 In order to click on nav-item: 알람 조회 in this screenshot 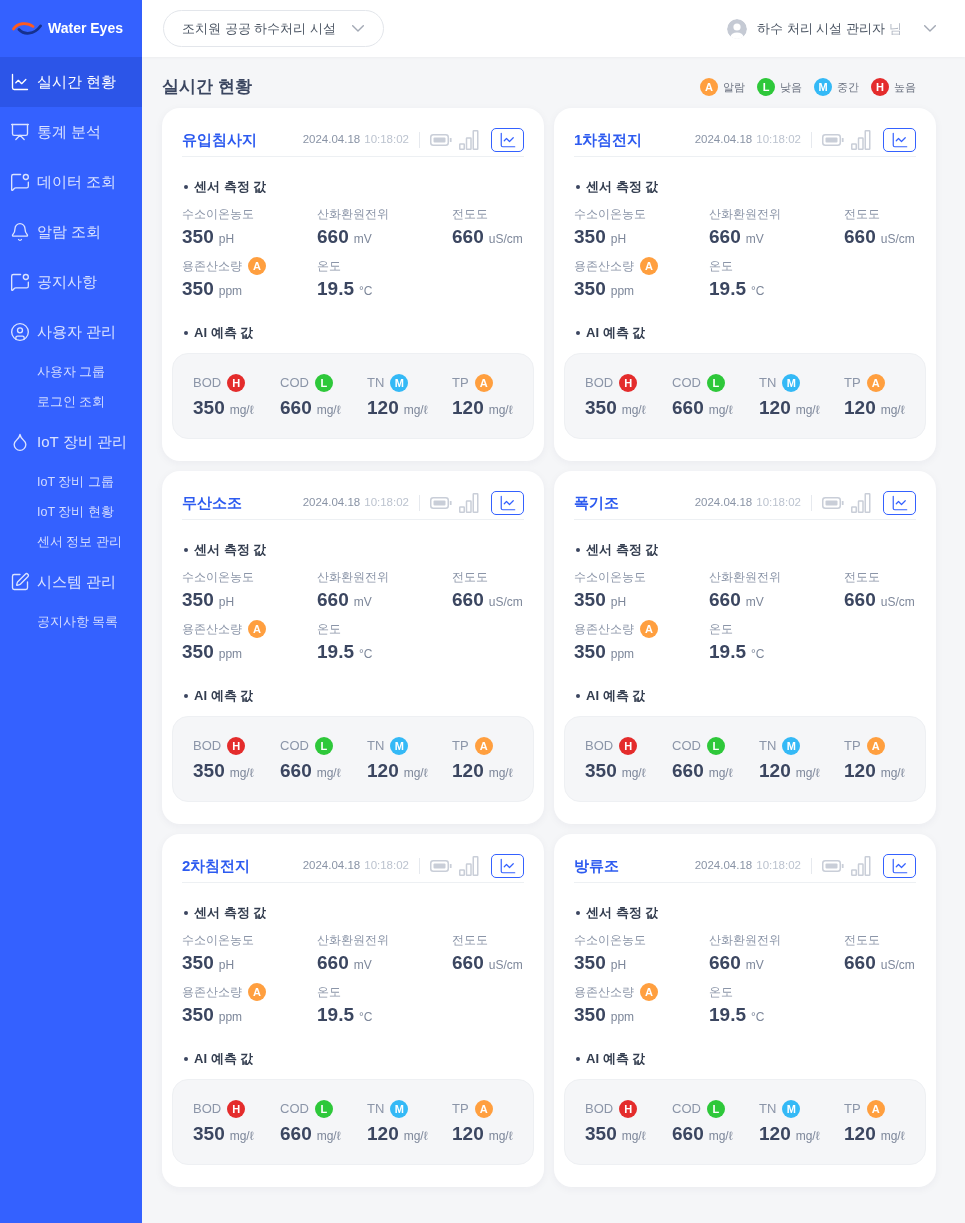, I will do `click(71, 232)`.